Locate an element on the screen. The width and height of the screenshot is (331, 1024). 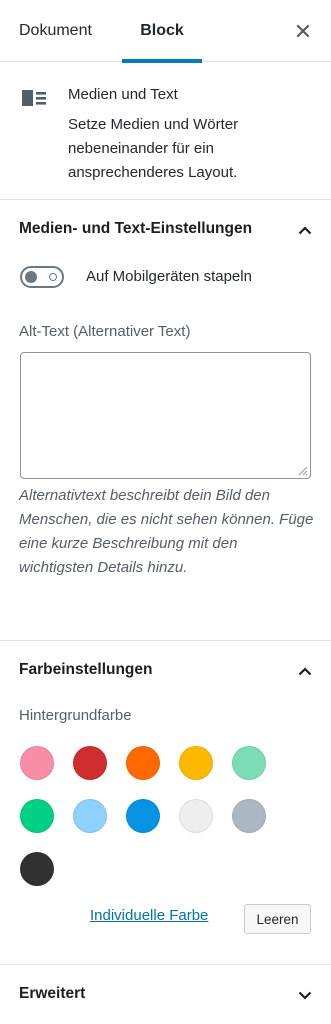
color-swatch-cyan-blue is located at coordinates (143, 816).